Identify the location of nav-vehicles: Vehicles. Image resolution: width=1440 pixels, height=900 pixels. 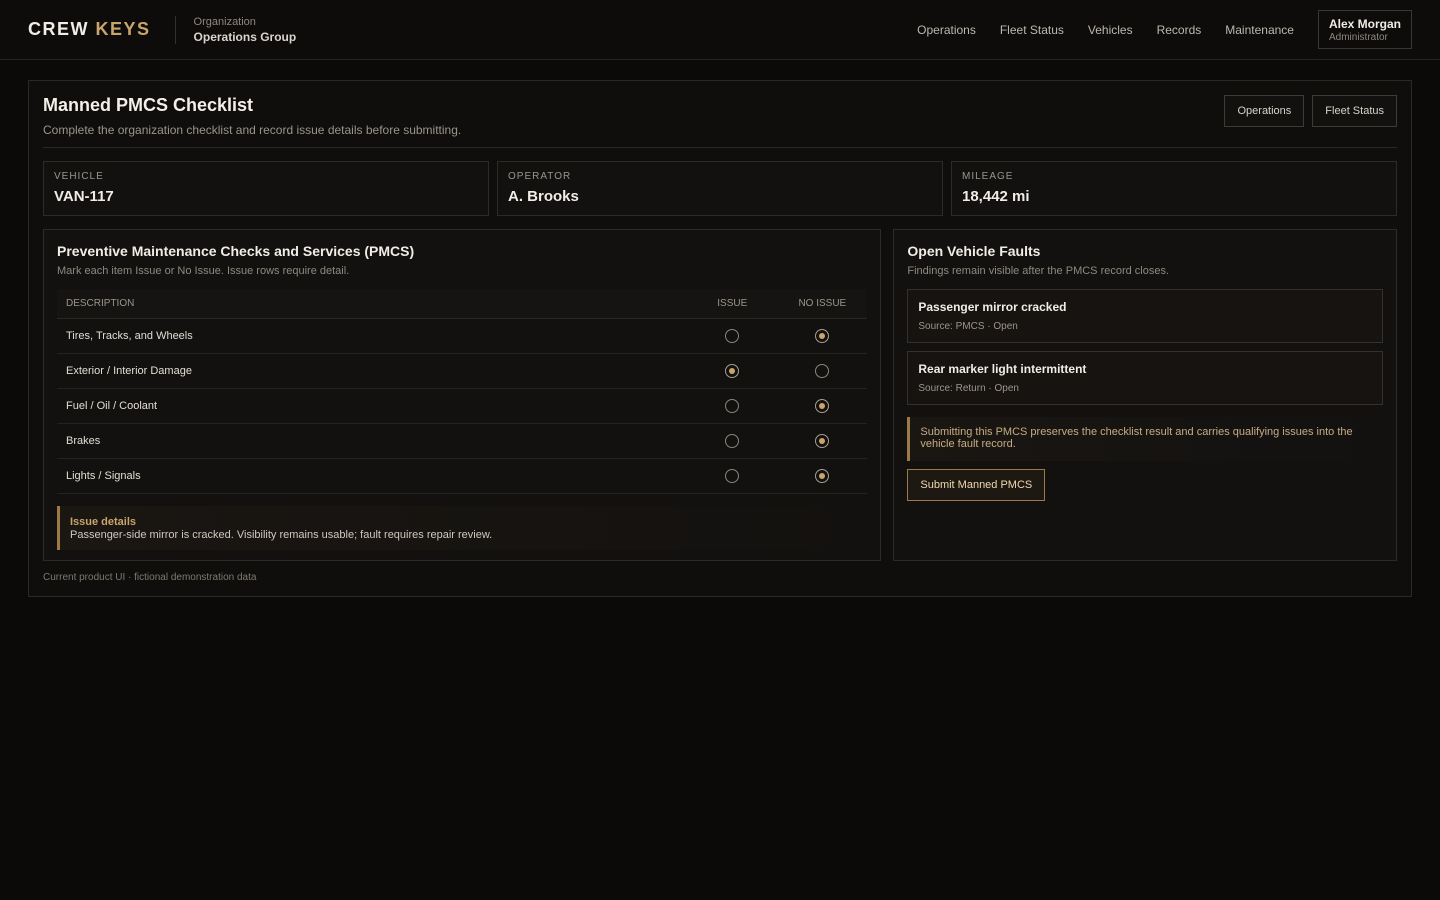
(1110, 30).